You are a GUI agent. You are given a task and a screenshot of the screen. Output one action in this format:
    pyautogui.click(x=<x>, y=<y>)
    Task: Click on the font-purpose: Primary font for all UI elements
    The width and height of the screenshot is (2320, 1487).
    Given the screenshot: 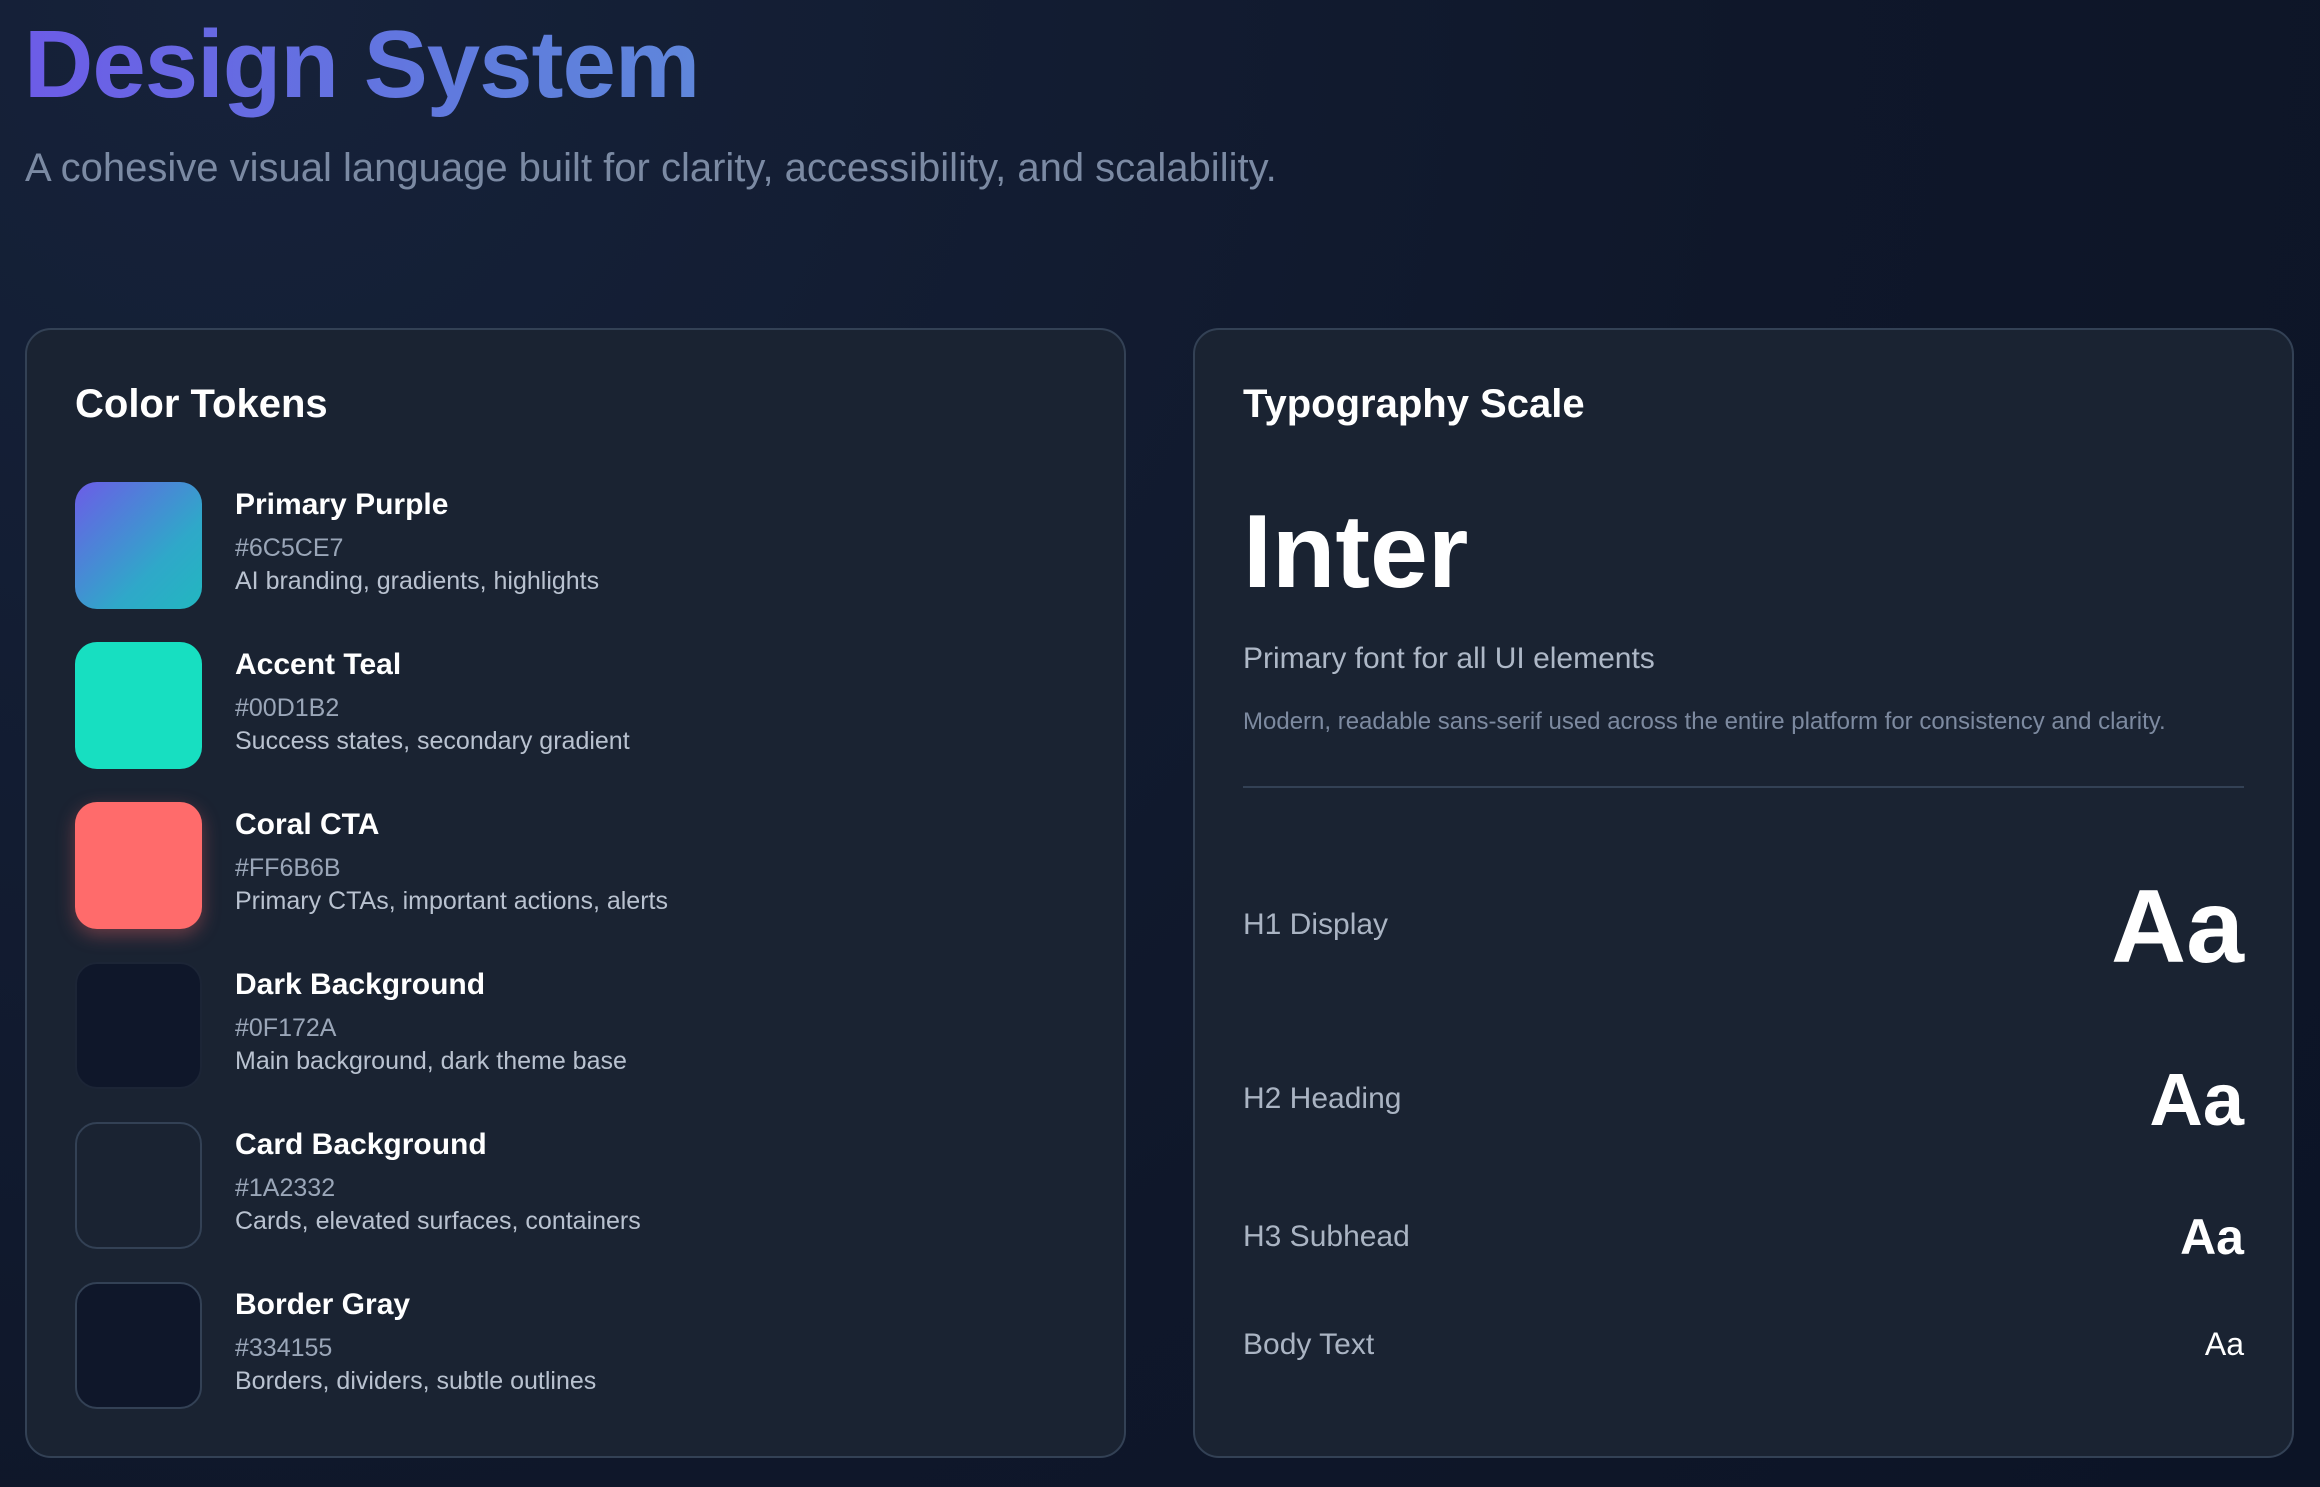 What is the action you would take?
    pyautogui.click(x=1449, y=658)
    